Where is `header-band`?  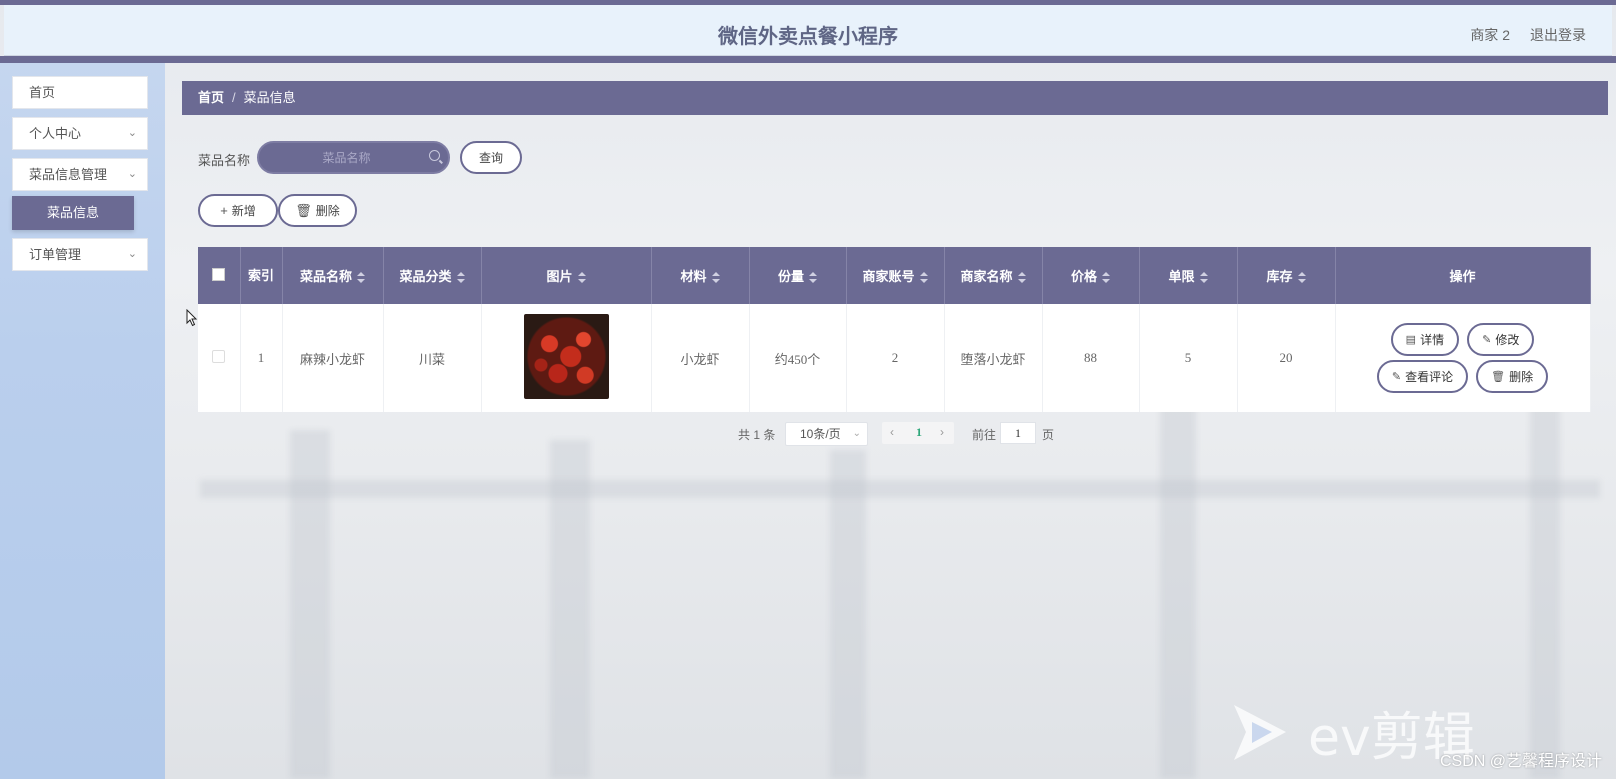
header-band is located at coordinates (808, 59).